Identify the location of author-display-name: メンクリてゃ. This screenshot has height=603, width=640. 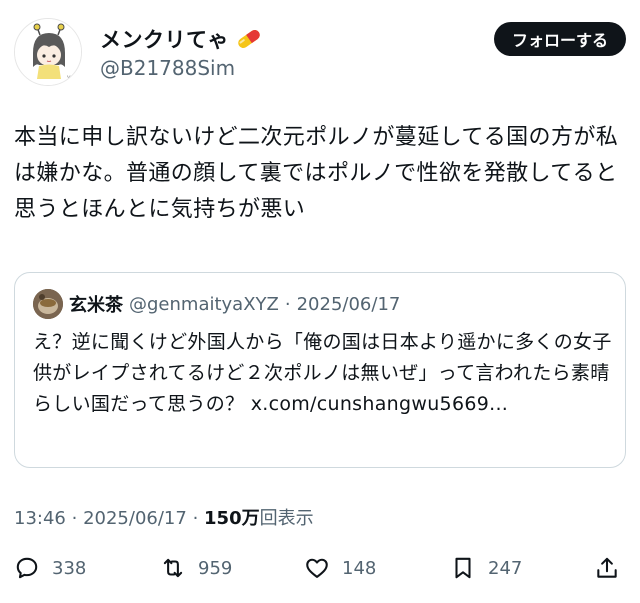
(164, 39).